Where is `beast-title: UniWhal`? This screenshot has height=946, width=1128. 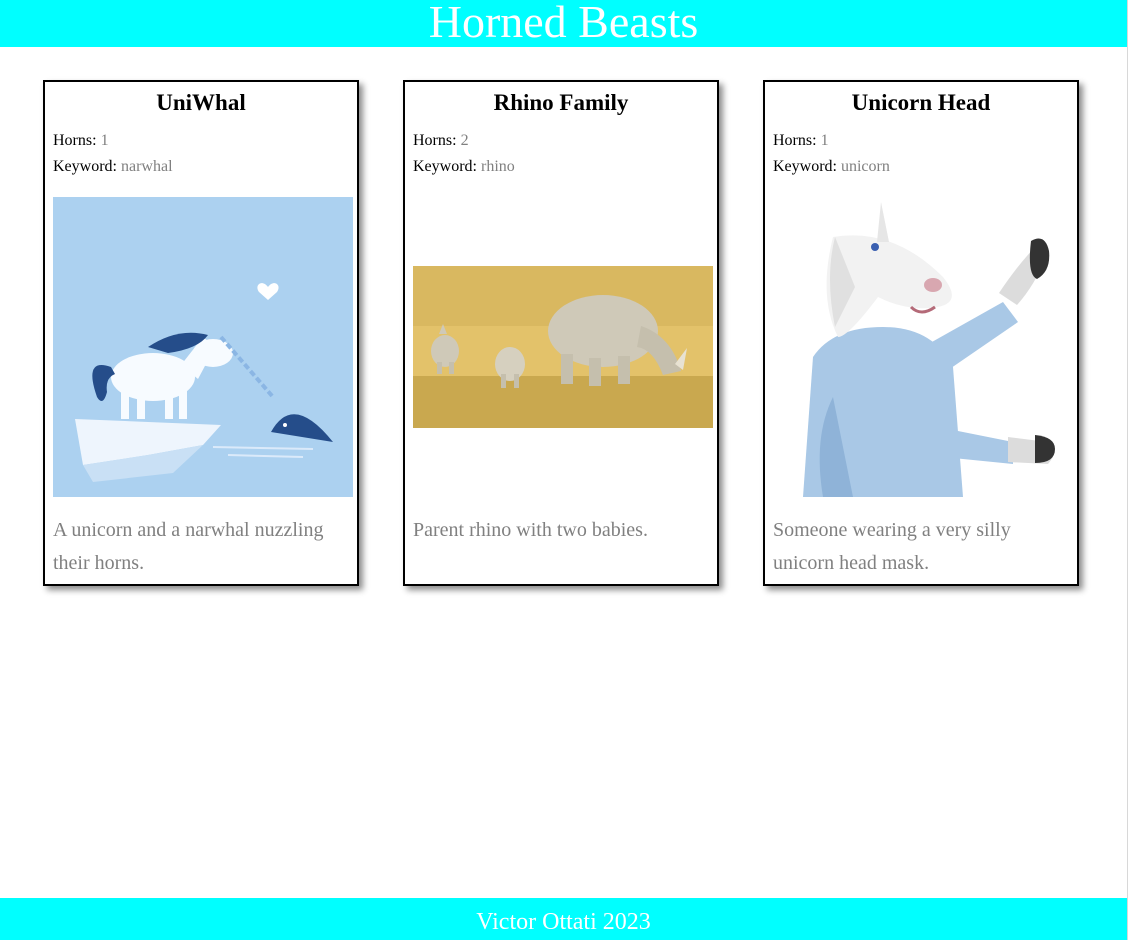 beast-title: UniWhal is located at coordinates (201, 102).